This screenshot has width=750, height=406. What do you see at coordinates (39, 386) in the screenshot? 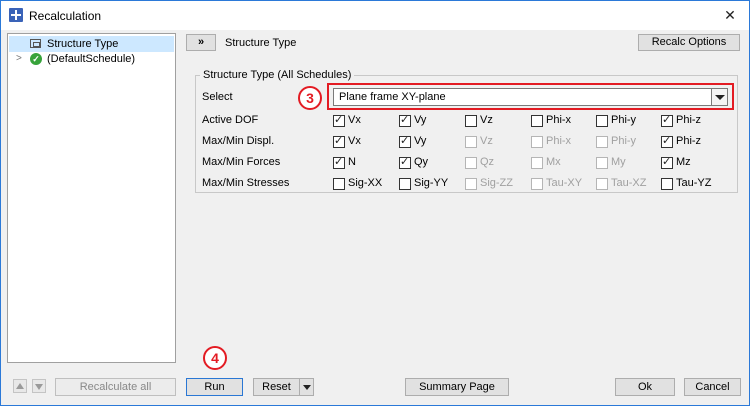
I see `move-down-icon` at bounding box center [39, 386].